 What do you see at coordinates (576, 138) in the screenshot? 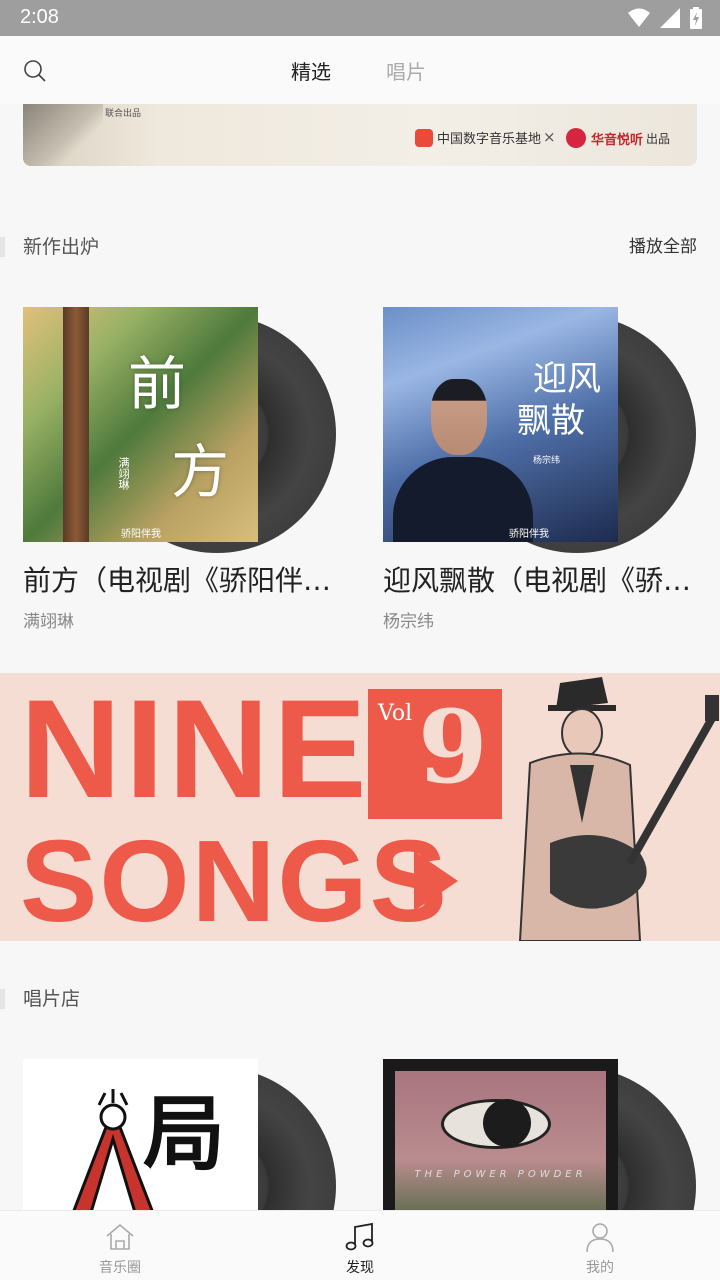
I see `partner2-logo-icon` at bounding box center [576, 138].